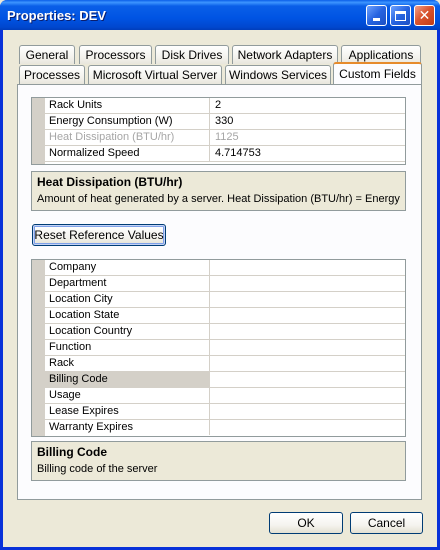 This screenshot has width=440, height=550. Describe the element at coordinates (97, 469) in the screenshot. I see `description-text: Billing code of the server` at that location.